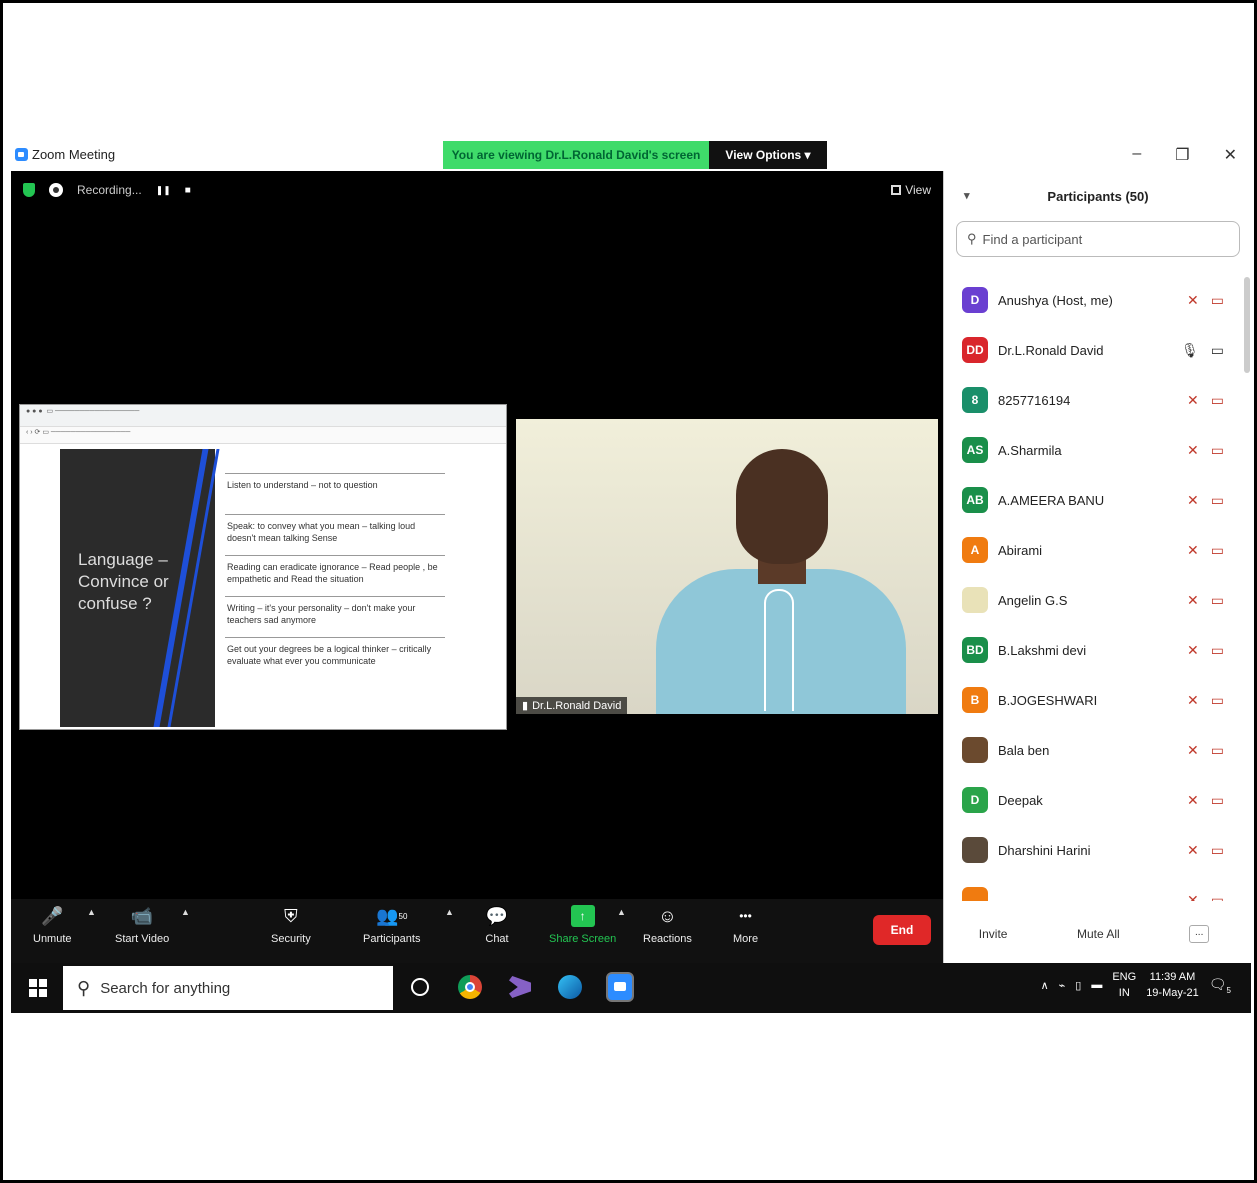 The image size is (1257, 1183). I want to click on participant-row: AB A.AMEERA BANU ✕ ▭, so click(1094, 500).